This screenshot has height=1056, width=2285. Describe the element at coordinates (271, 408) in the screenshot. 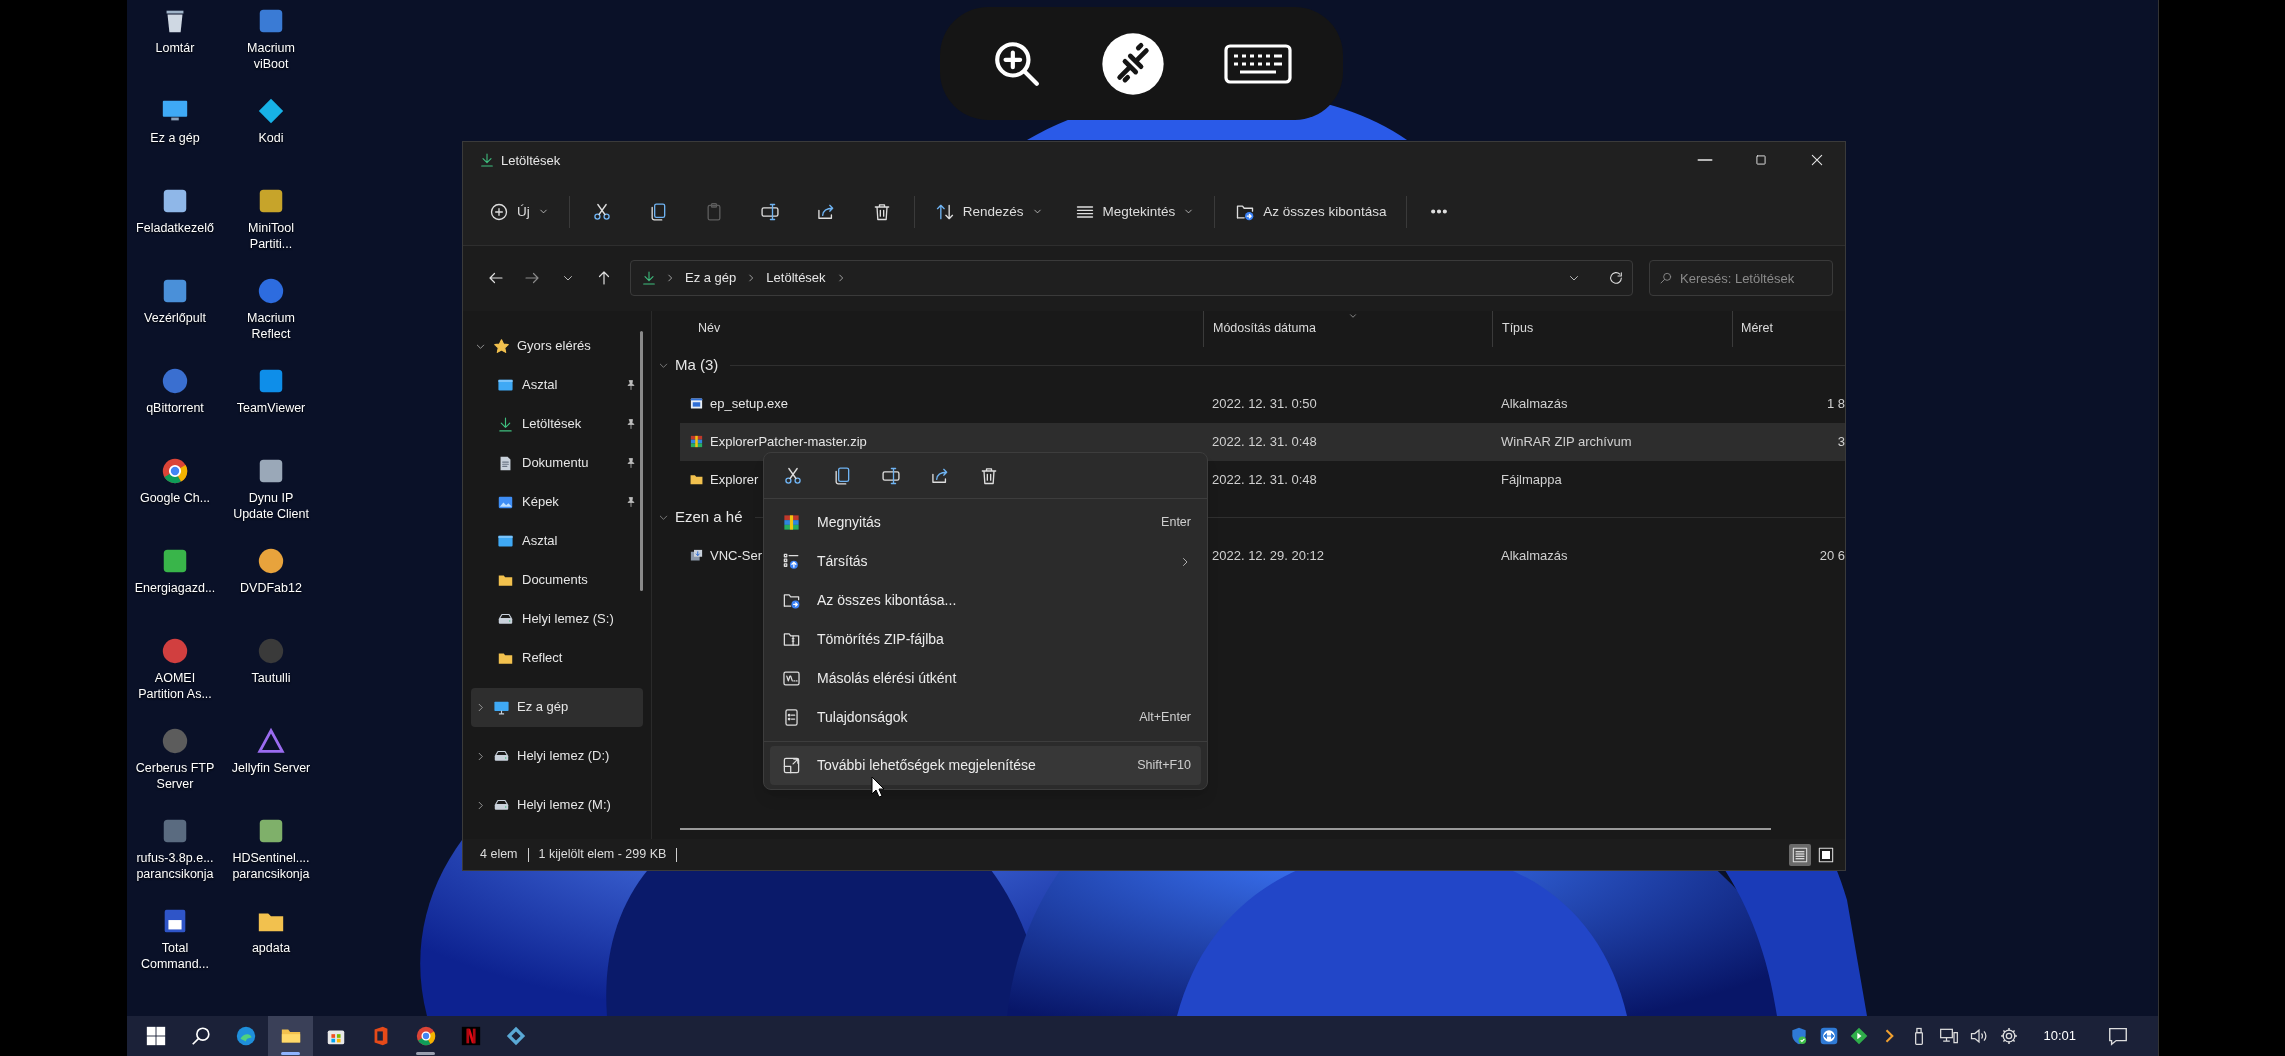

I see `desktop-icon-label: TeamViewer` at that location.